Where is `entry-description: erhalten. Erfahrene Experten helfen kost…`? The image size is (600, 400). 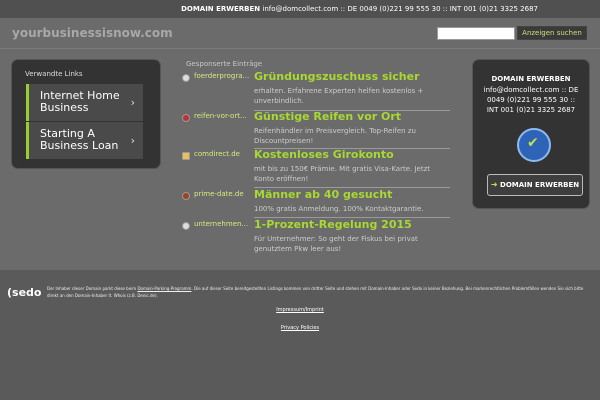
entry-description: erhalten. Erfahrene Experten helfen kost… is located at coordinates (339, 96).